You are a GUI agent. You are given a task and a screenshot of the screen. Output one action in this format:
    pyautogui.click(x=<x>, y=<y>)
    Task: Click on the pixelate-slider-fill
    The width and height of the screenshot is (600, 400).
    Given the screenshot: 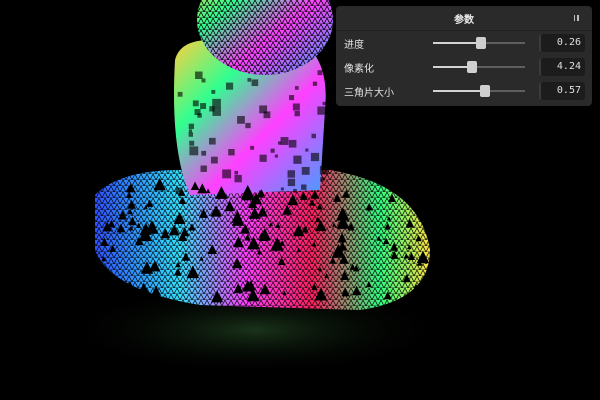 What is the action you would take?
    pyautogui.click(x=452, y=67)
    